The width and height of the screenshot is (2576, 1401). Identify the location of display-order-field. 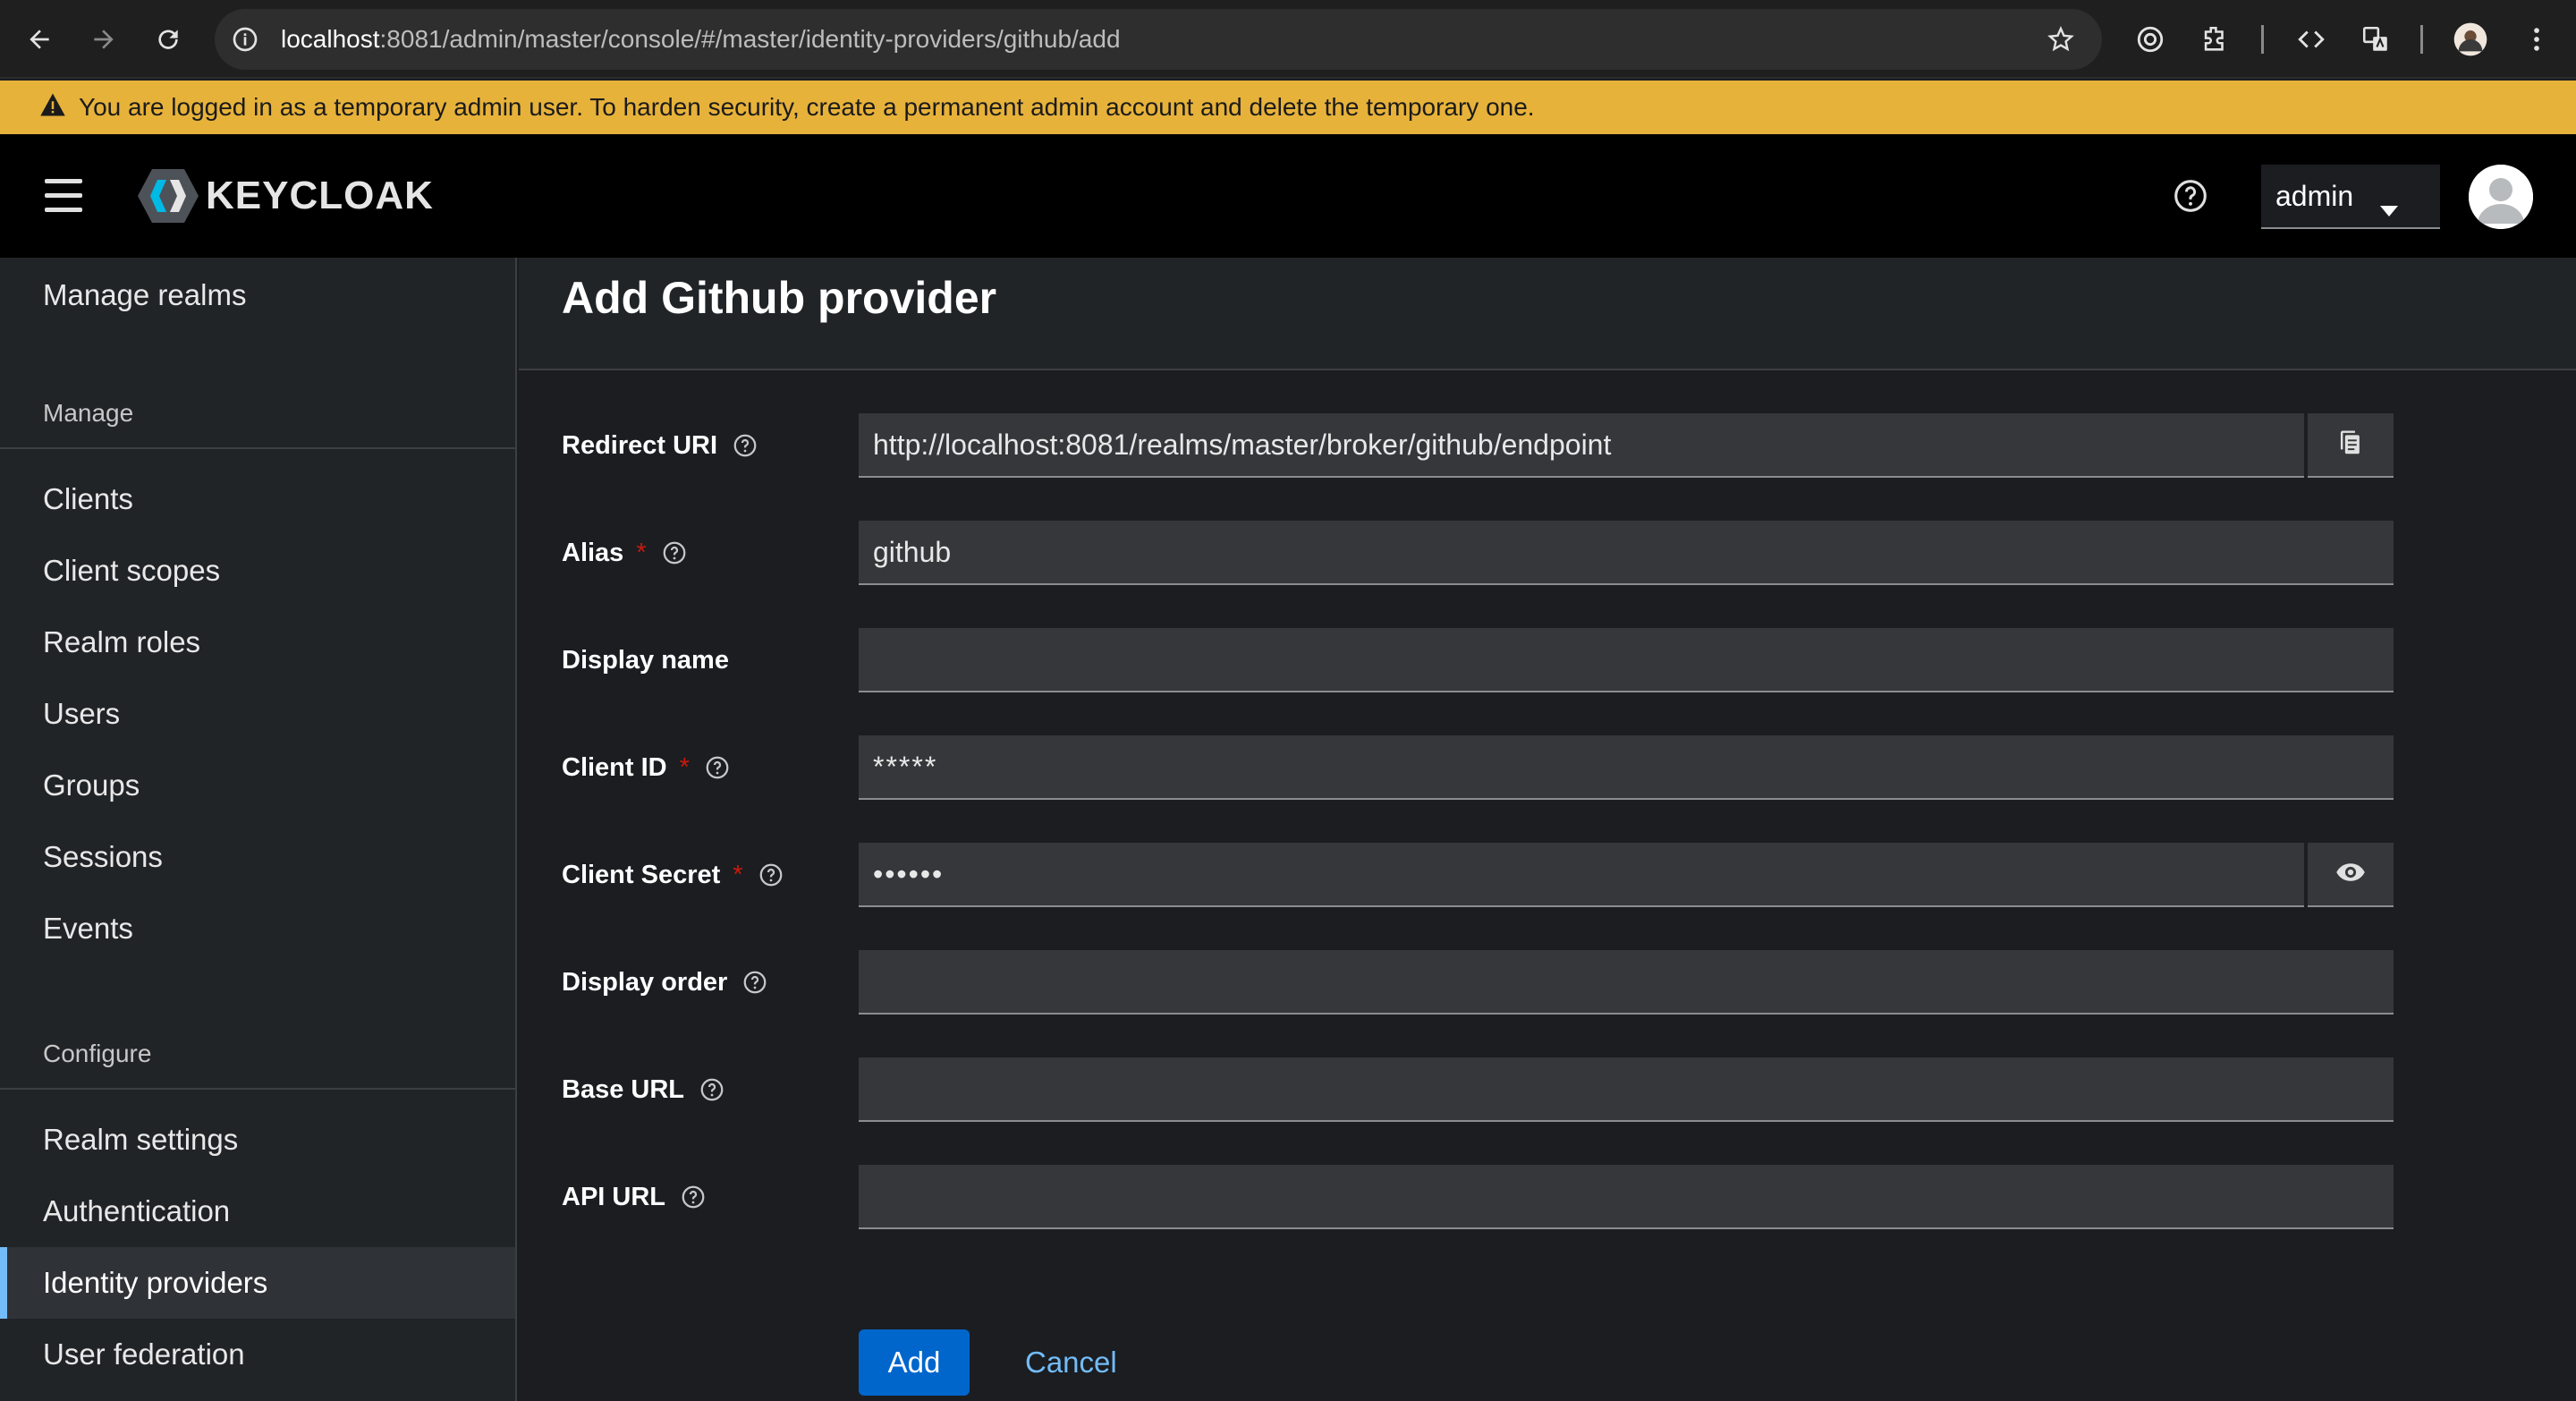
(1626, 982).